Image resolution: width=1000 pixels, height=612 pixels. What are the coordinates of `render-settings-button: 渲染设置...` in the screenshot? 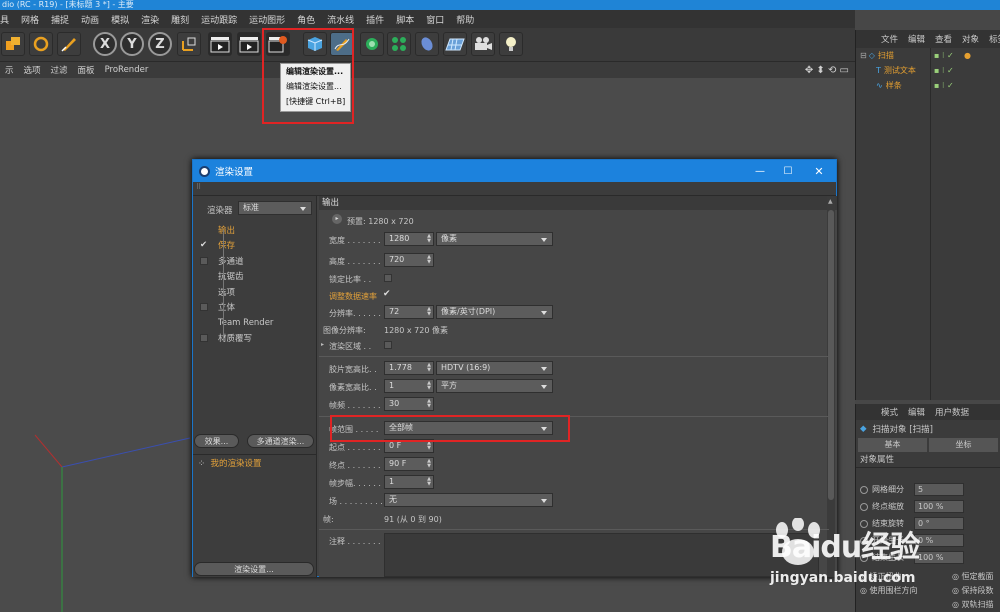 It's located at (254, 569).